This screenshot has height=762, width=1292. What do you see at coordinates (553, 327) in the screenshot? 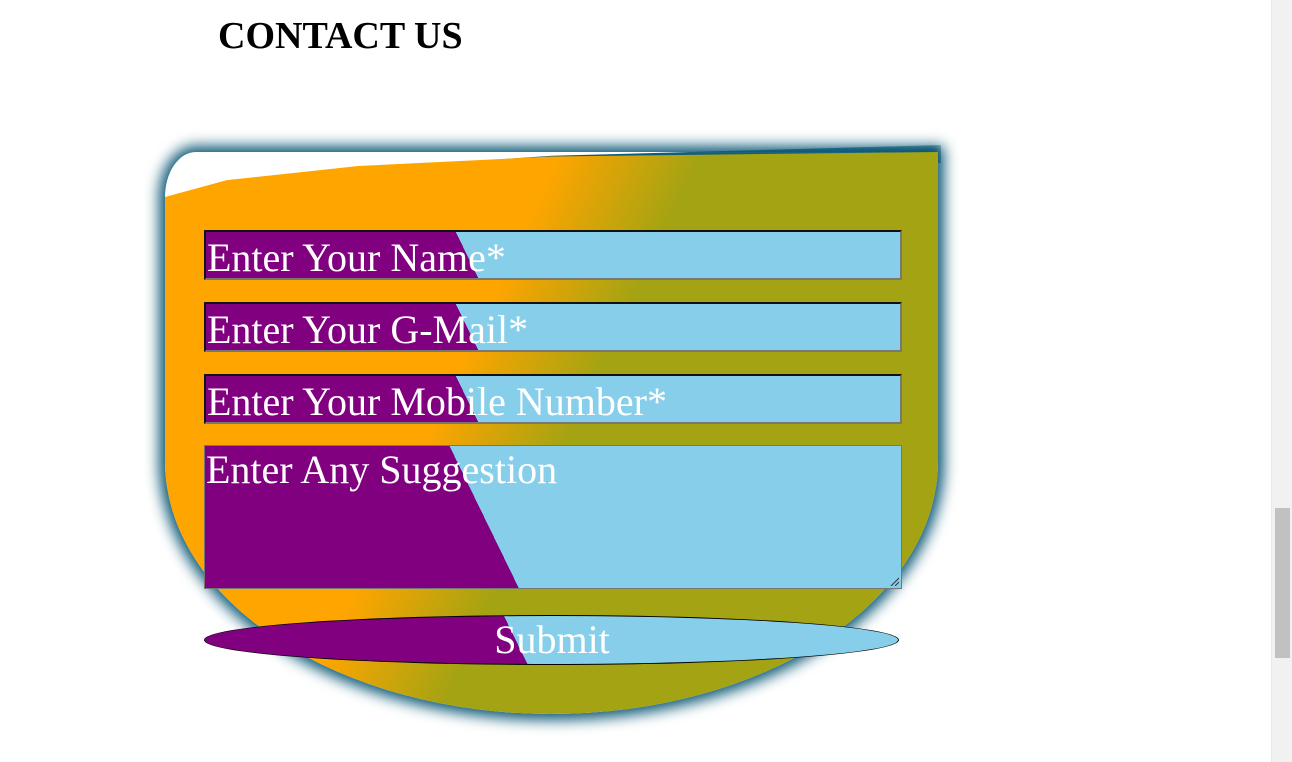
I see `email-field: Enter Your G-Mail*` at bounding box center [553, 327].